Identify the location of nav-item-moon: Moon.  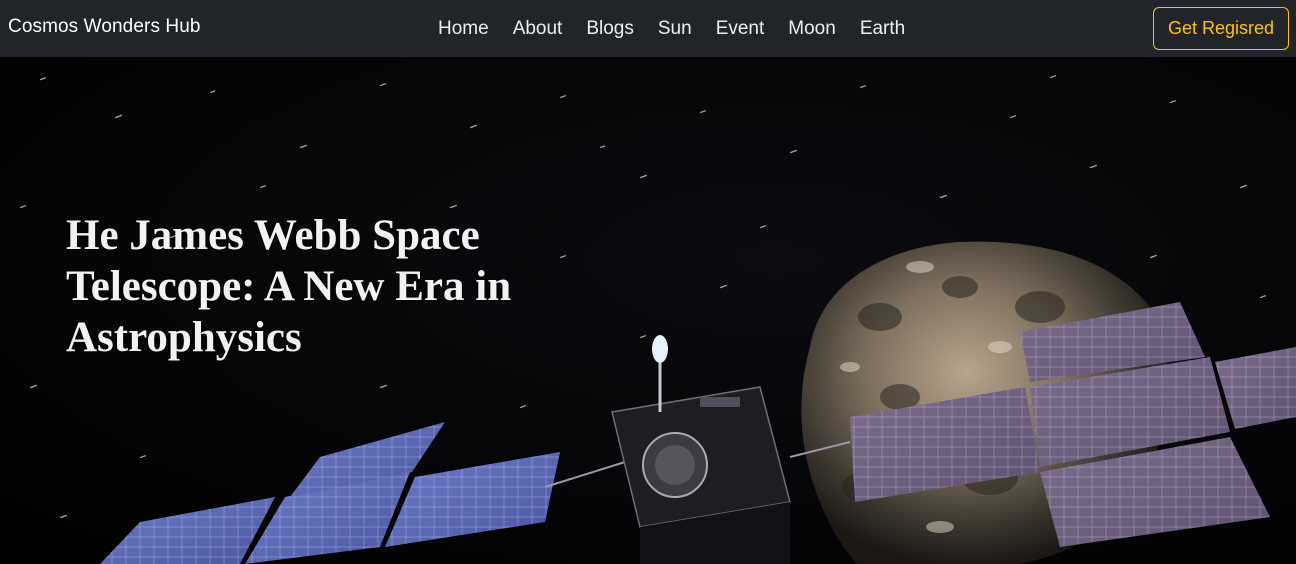
(812, 28).